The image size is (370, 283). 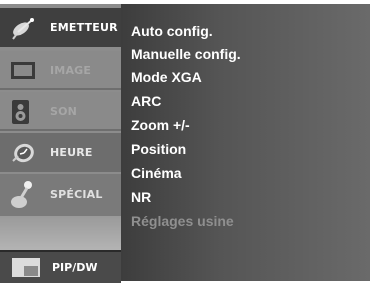 I want to click on sidebar-item-son: SON, so click(x=60, y=111).